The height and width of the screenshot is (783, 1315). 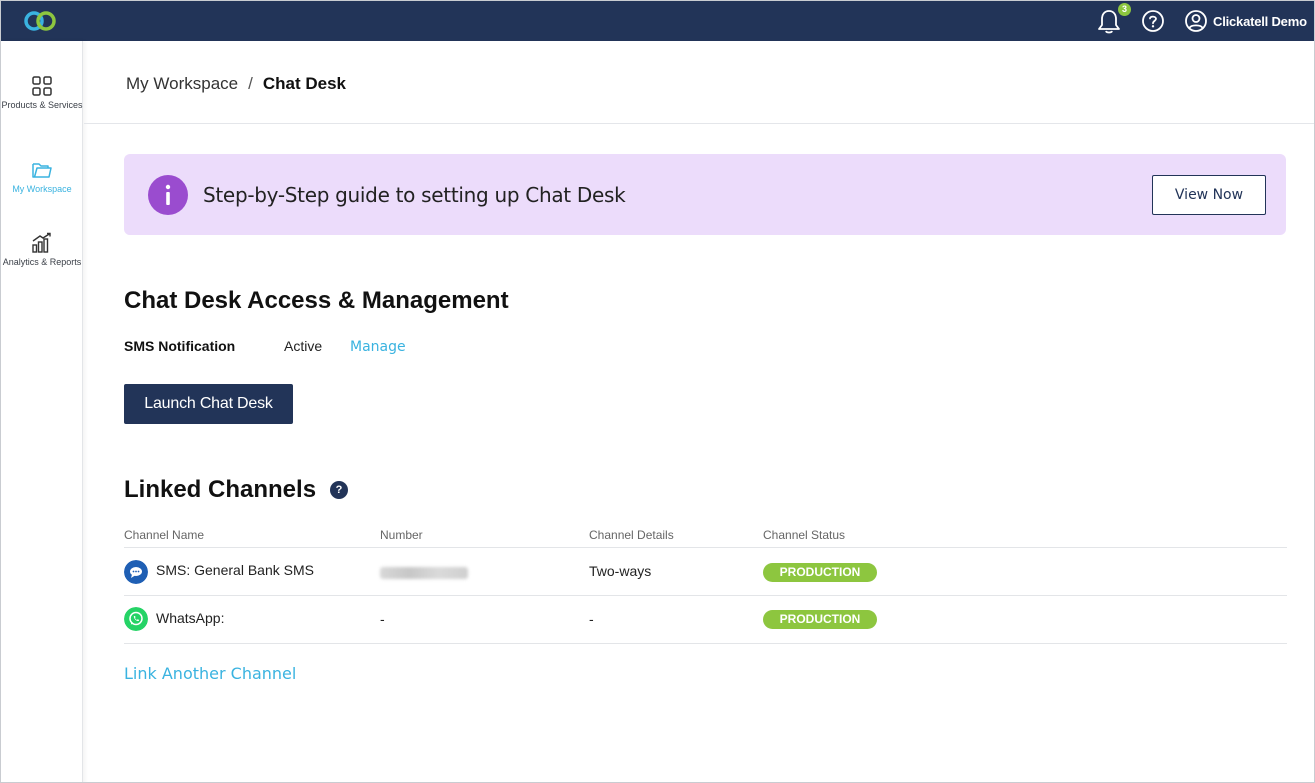 I want to click on grid-icon, so click(x=42, y=86).